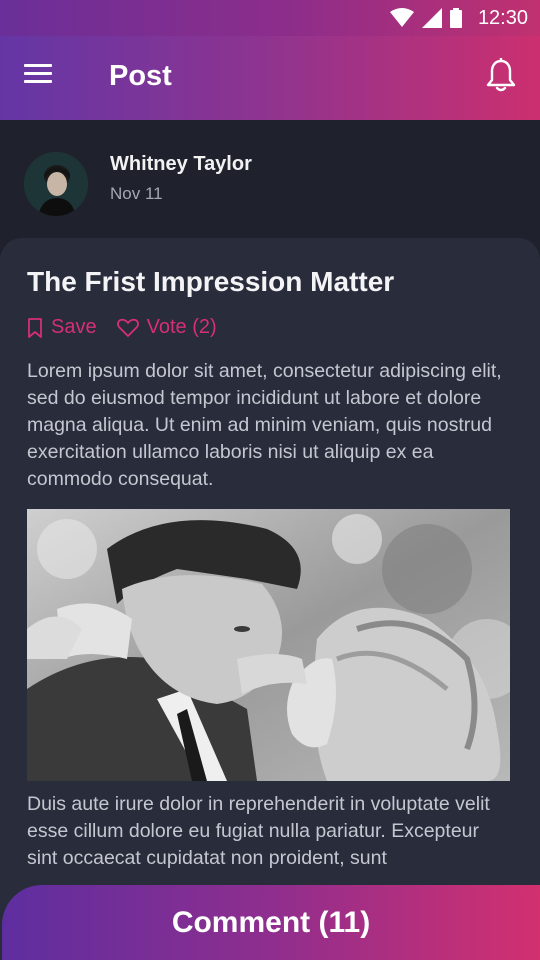 This screenshot has height=960, width=540. I want to click on vote-button: Vote (2), so click(166, 327).